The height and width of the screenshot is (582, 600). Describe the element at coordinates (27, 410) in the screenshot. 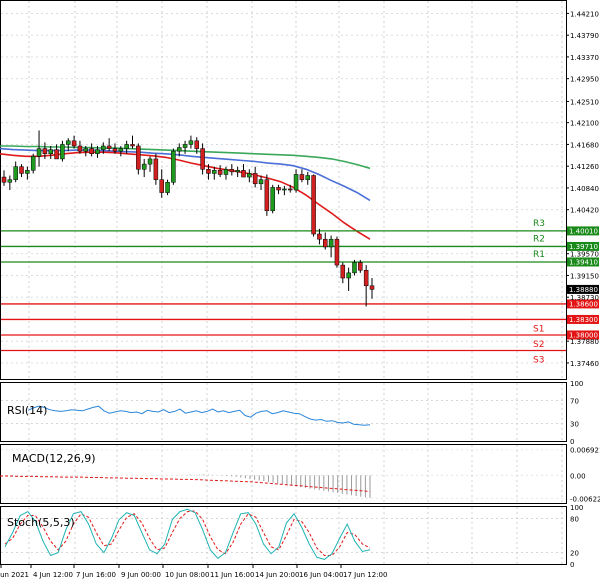

I see `rsi-label: RSI(14)` at that location.